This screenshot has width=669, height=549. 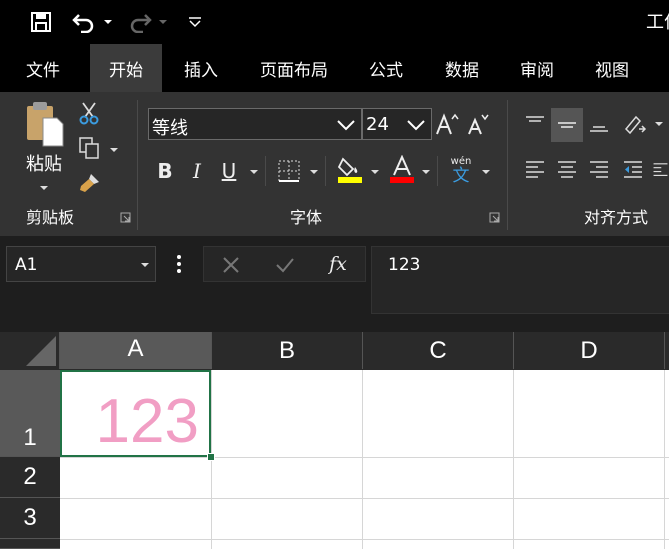 I want to click on gridline, so click(x=364, y=539).